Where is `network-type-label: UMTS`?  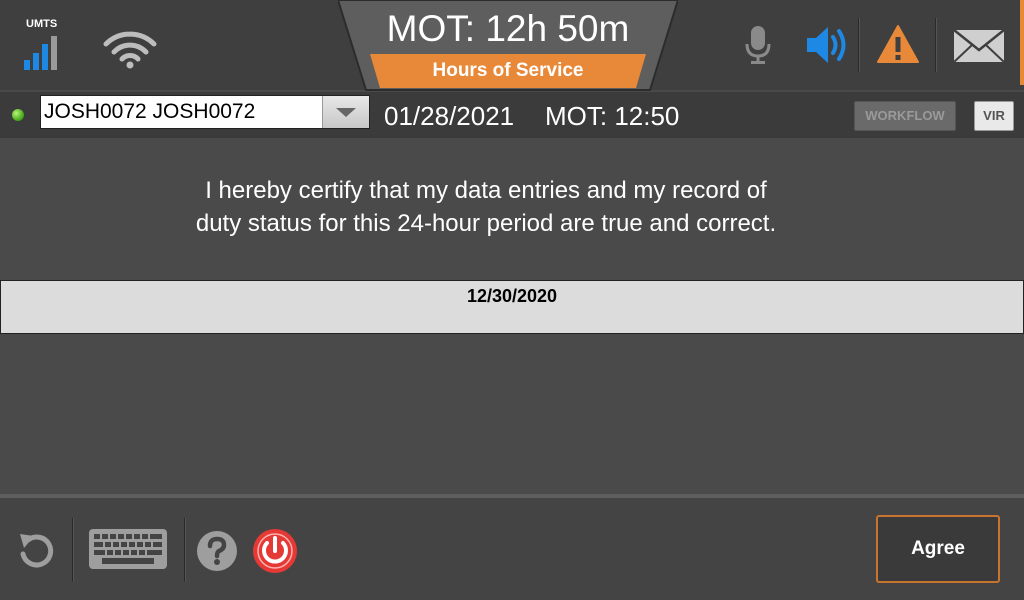 network-type-label: UMTS is located at coordinates (42, 24).